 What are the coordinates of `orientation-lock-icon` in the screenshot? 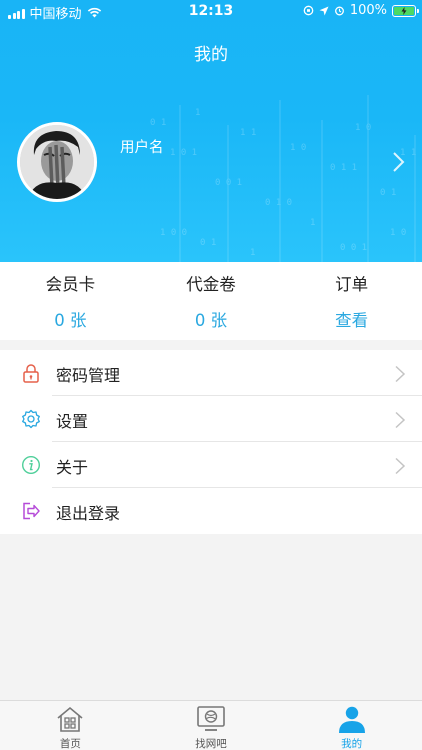 It's located at (308, 10).